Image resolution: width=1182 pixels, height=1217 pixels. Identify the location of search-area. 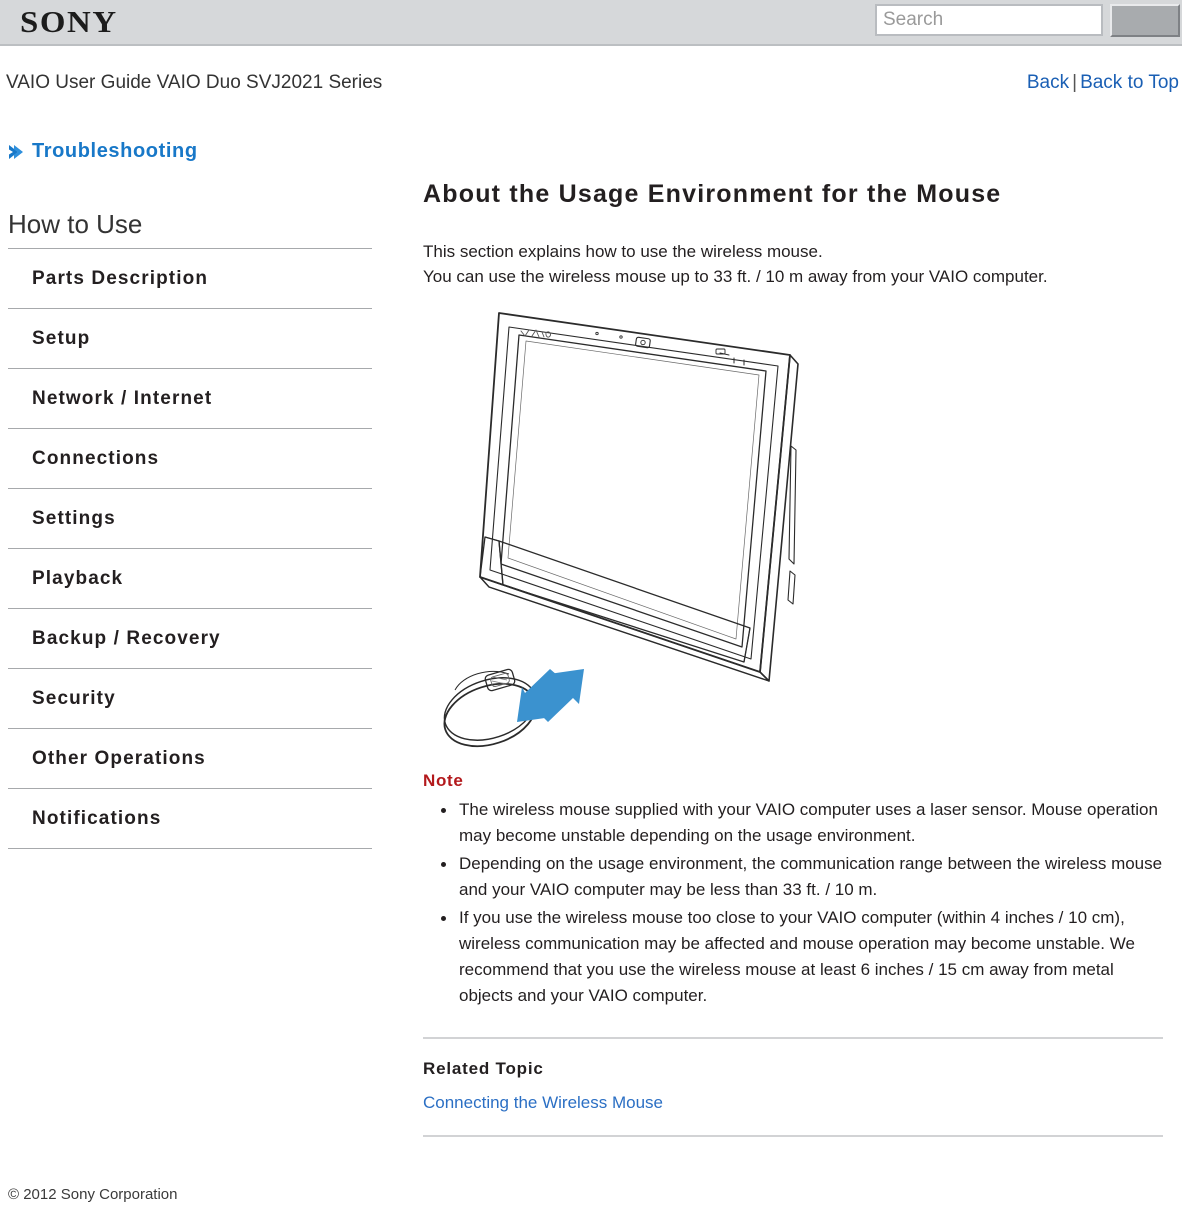
(1027, 20).